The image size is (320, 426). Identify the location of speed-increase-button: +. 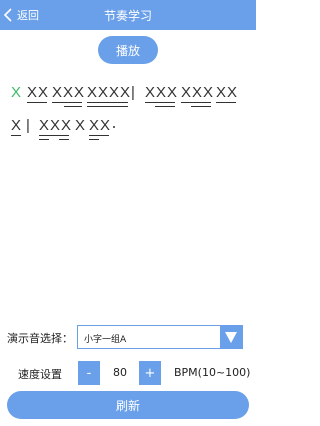
(150, 373).